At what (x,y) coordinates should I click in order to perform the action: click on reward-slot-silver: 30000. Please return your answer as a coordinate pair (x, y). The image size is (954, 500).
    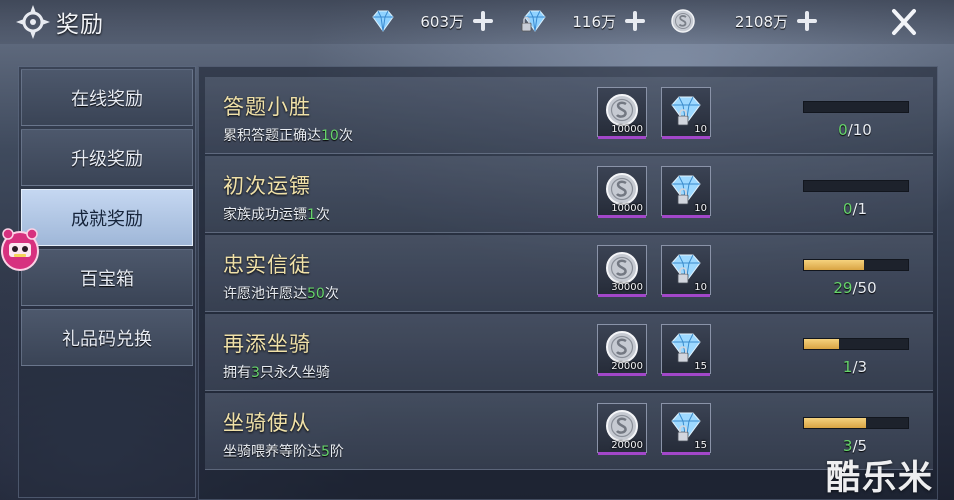
    Looking at the image, I should click on (622, 271).